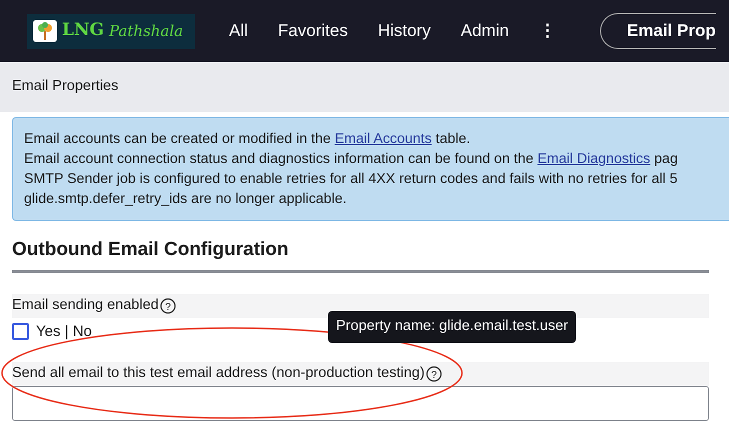 This screenshot has width=729, height=430. I want to click on info-link: Email Diagnostics, so click(593, 159).